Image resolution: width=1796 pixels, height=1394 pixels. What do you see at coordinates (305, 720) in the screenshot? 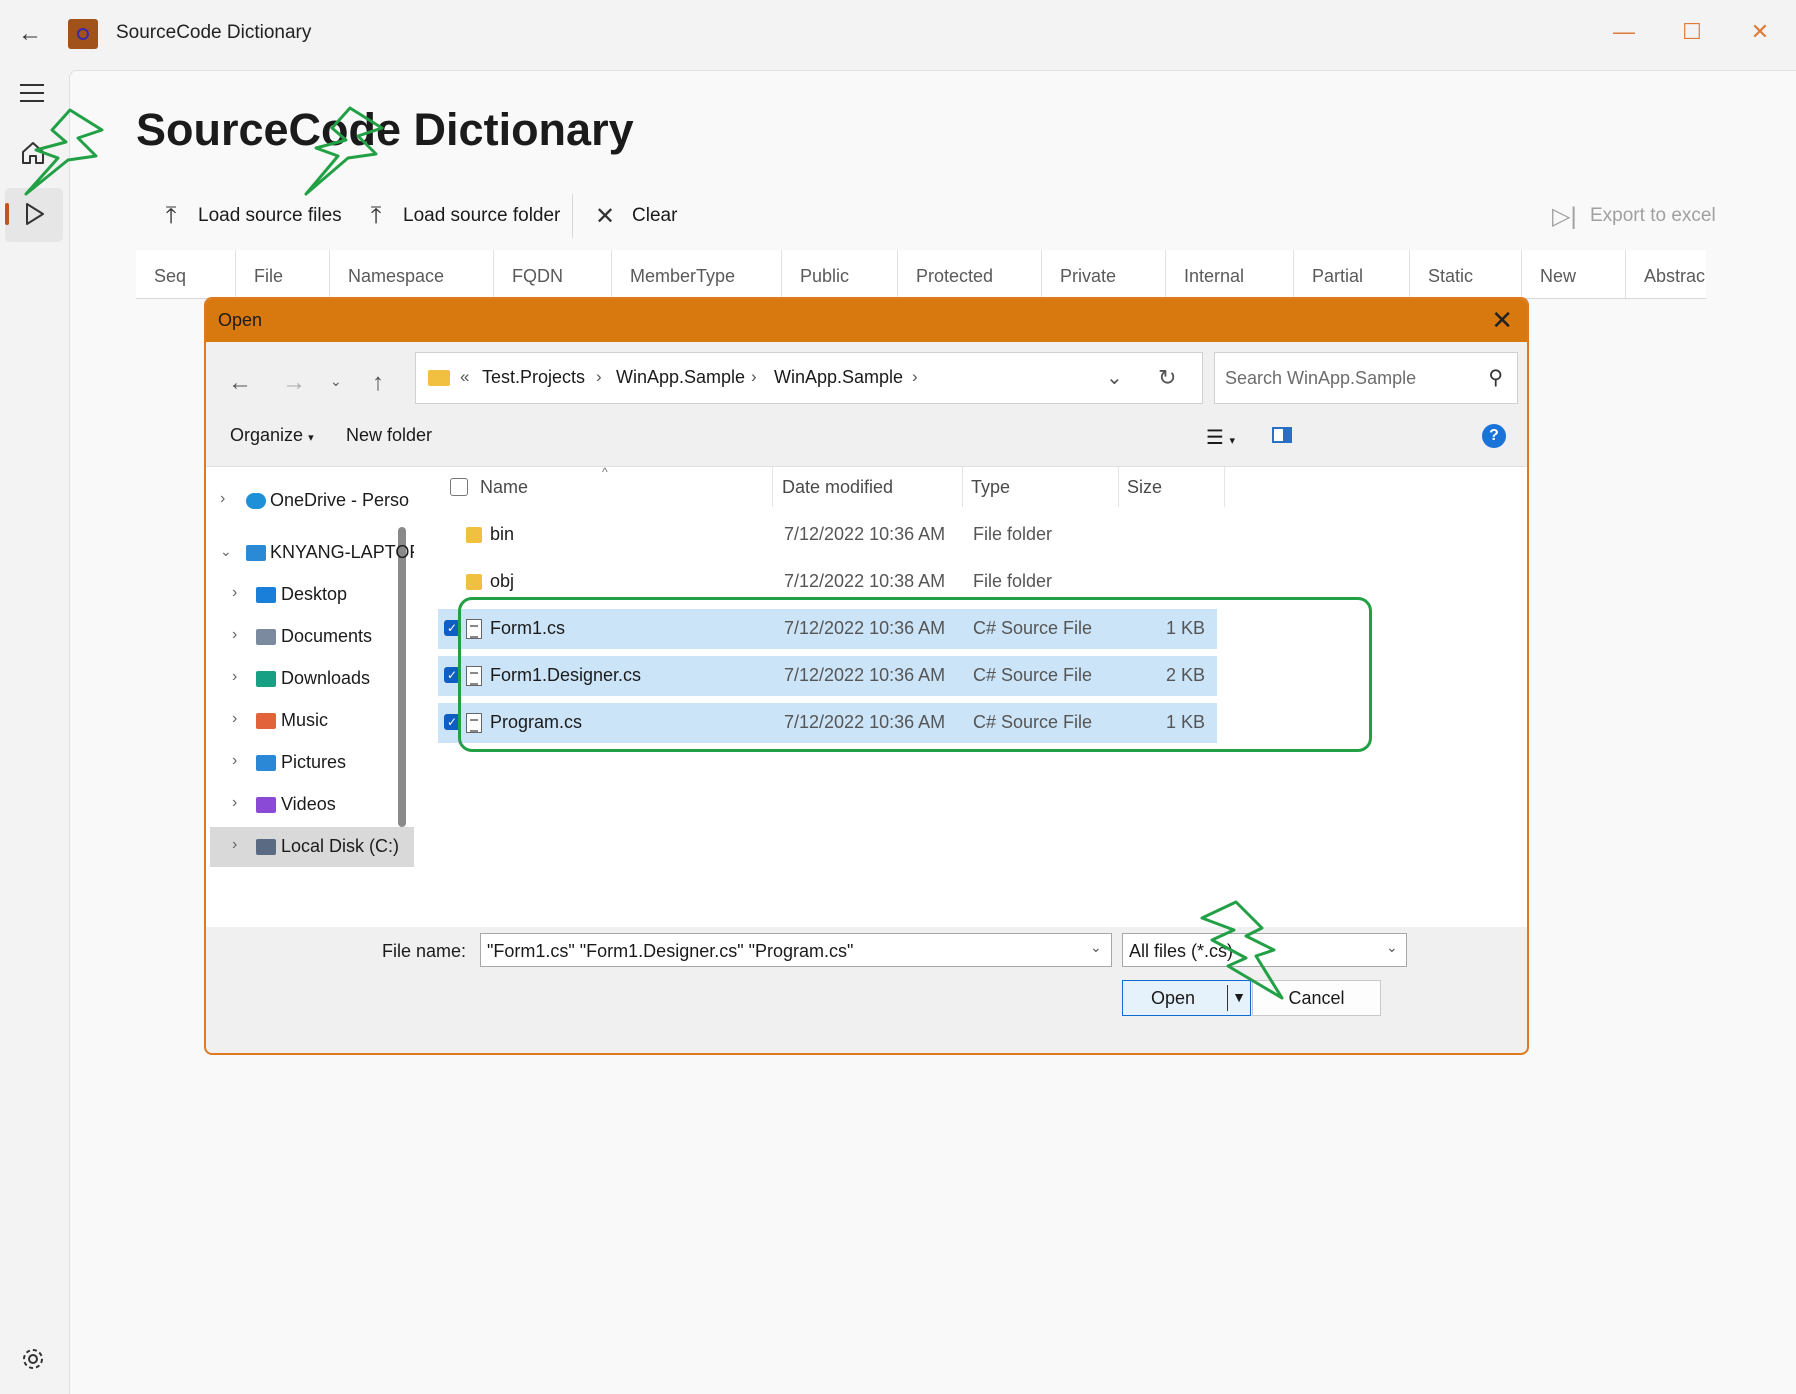
I see `tree-item-label: Music` at bounding box center [305, 720].